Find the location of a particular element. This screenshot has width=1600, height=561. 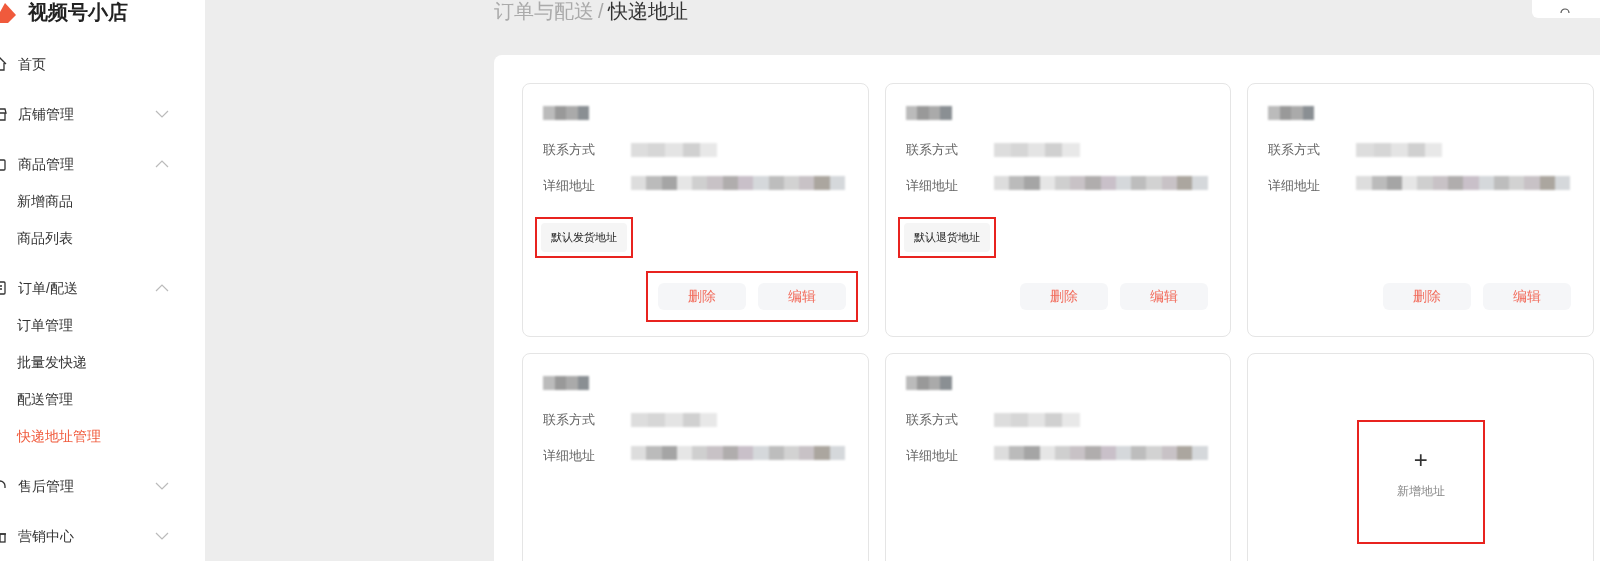

logo-icon is located at coordinates (8, 12).